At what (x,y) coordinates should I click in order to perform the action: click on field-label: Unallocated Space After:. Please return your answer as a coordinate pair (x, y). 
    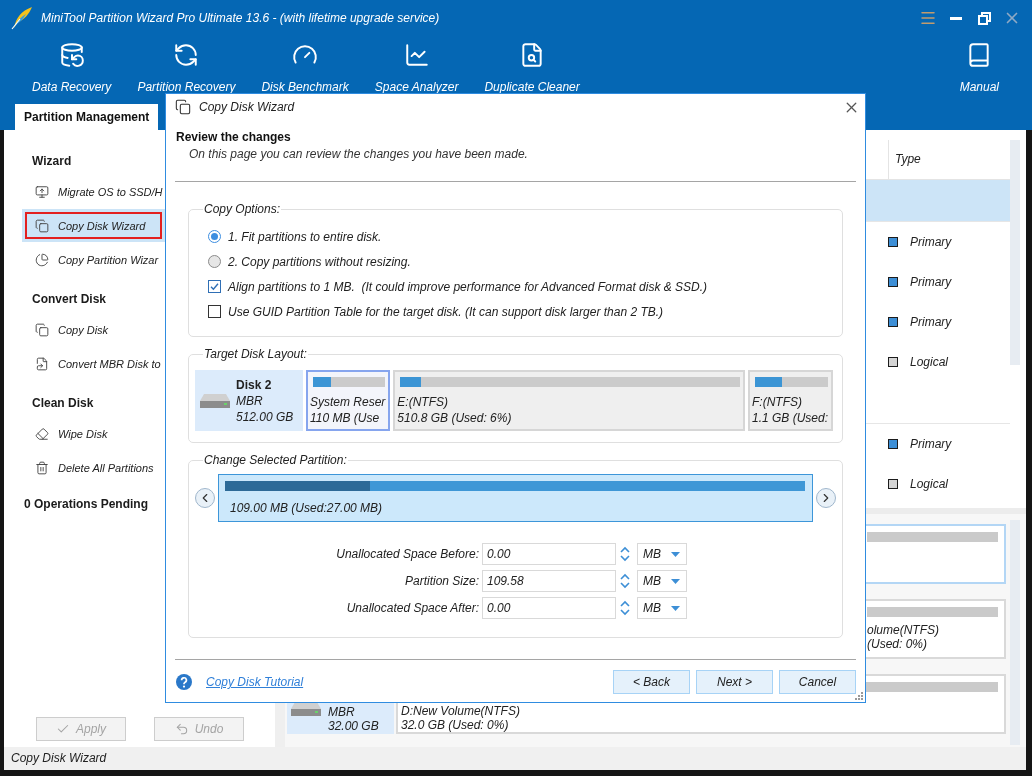
    Looking at the image, I should click on (412, 608).